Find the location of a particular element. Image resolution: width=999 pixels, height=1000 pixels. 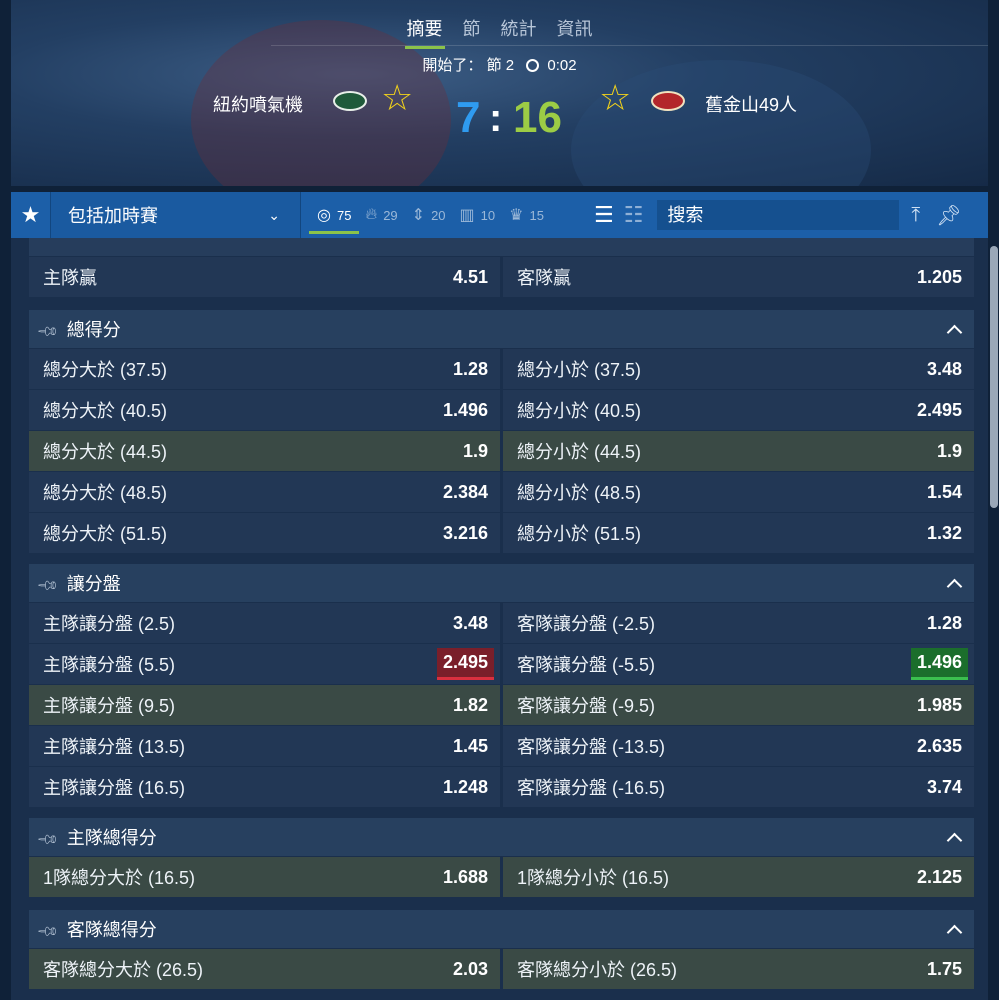

odds-cell-under: 總分小於 (51.5) 1.32 is located at coordinates (738, 533).